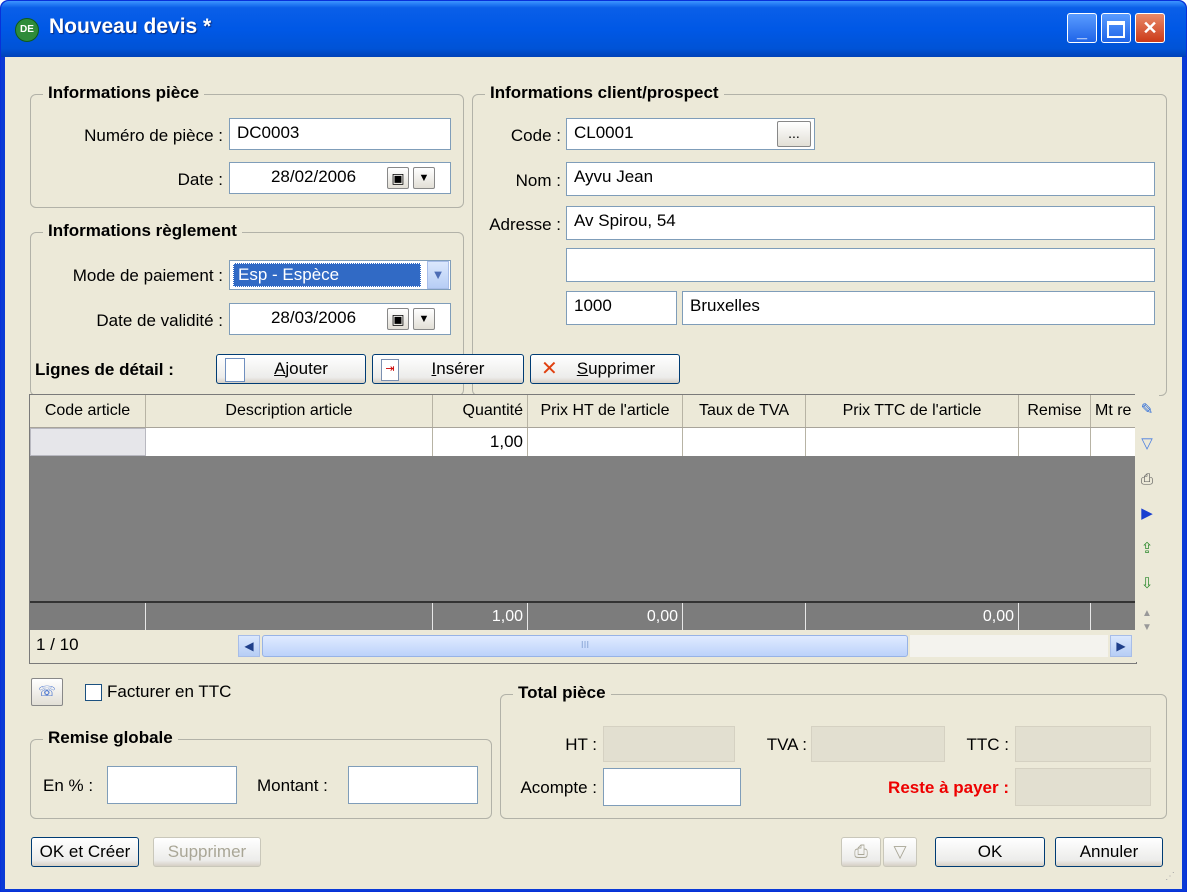 This screenshot has height=892, width=1187. Describe the element at coordinates (669, 744) in the screenshot. I see `ht-field` at that location.